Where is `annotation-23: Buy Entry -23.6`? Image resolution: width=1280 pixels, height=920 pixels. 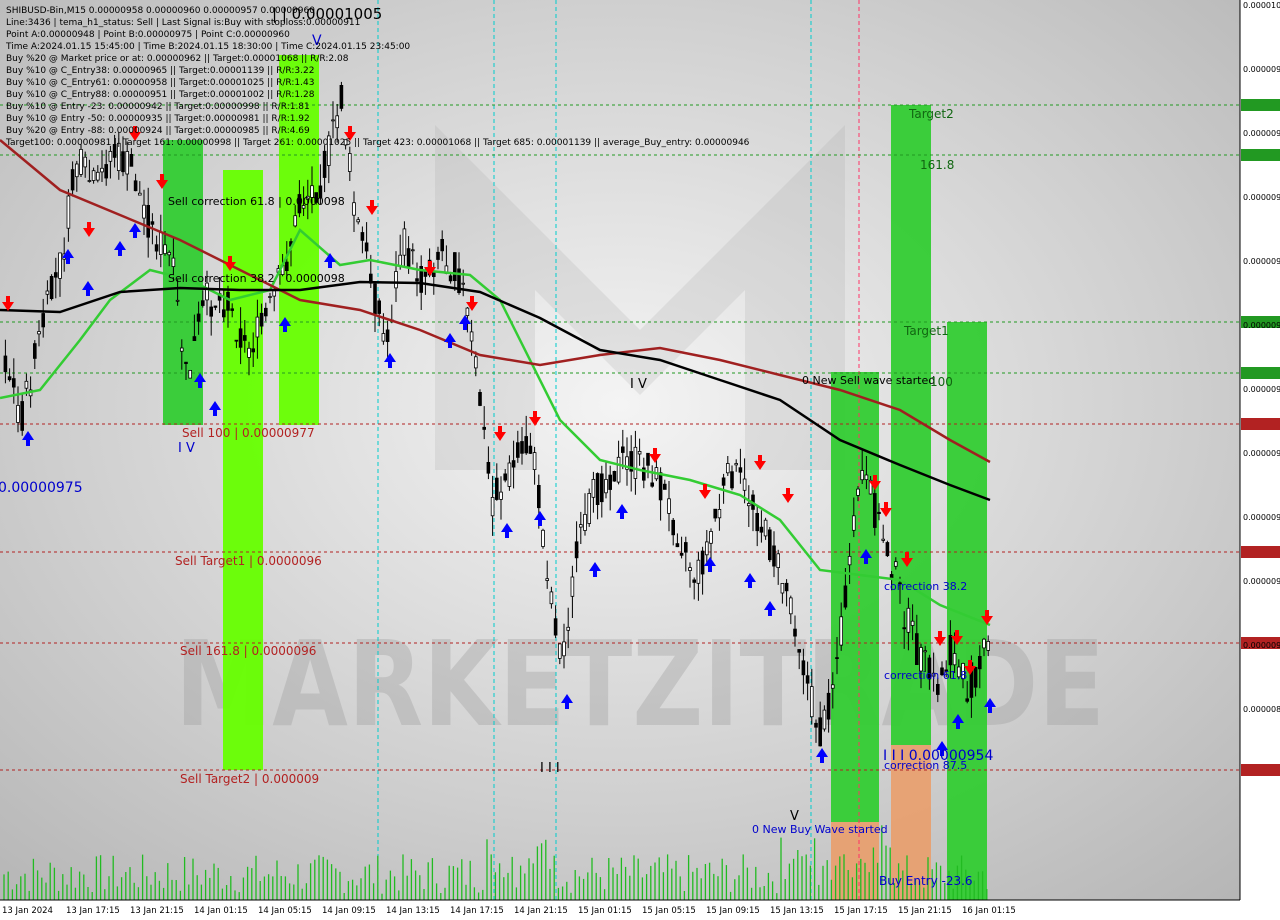 annotation-23: Buy Entry -23.6 is located at coordinates (926, 881).